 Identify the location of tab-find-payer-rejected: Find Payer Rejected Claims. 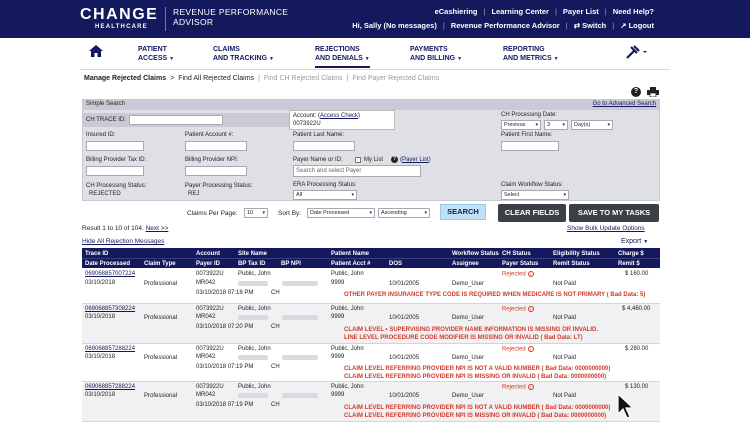
(395, 78).